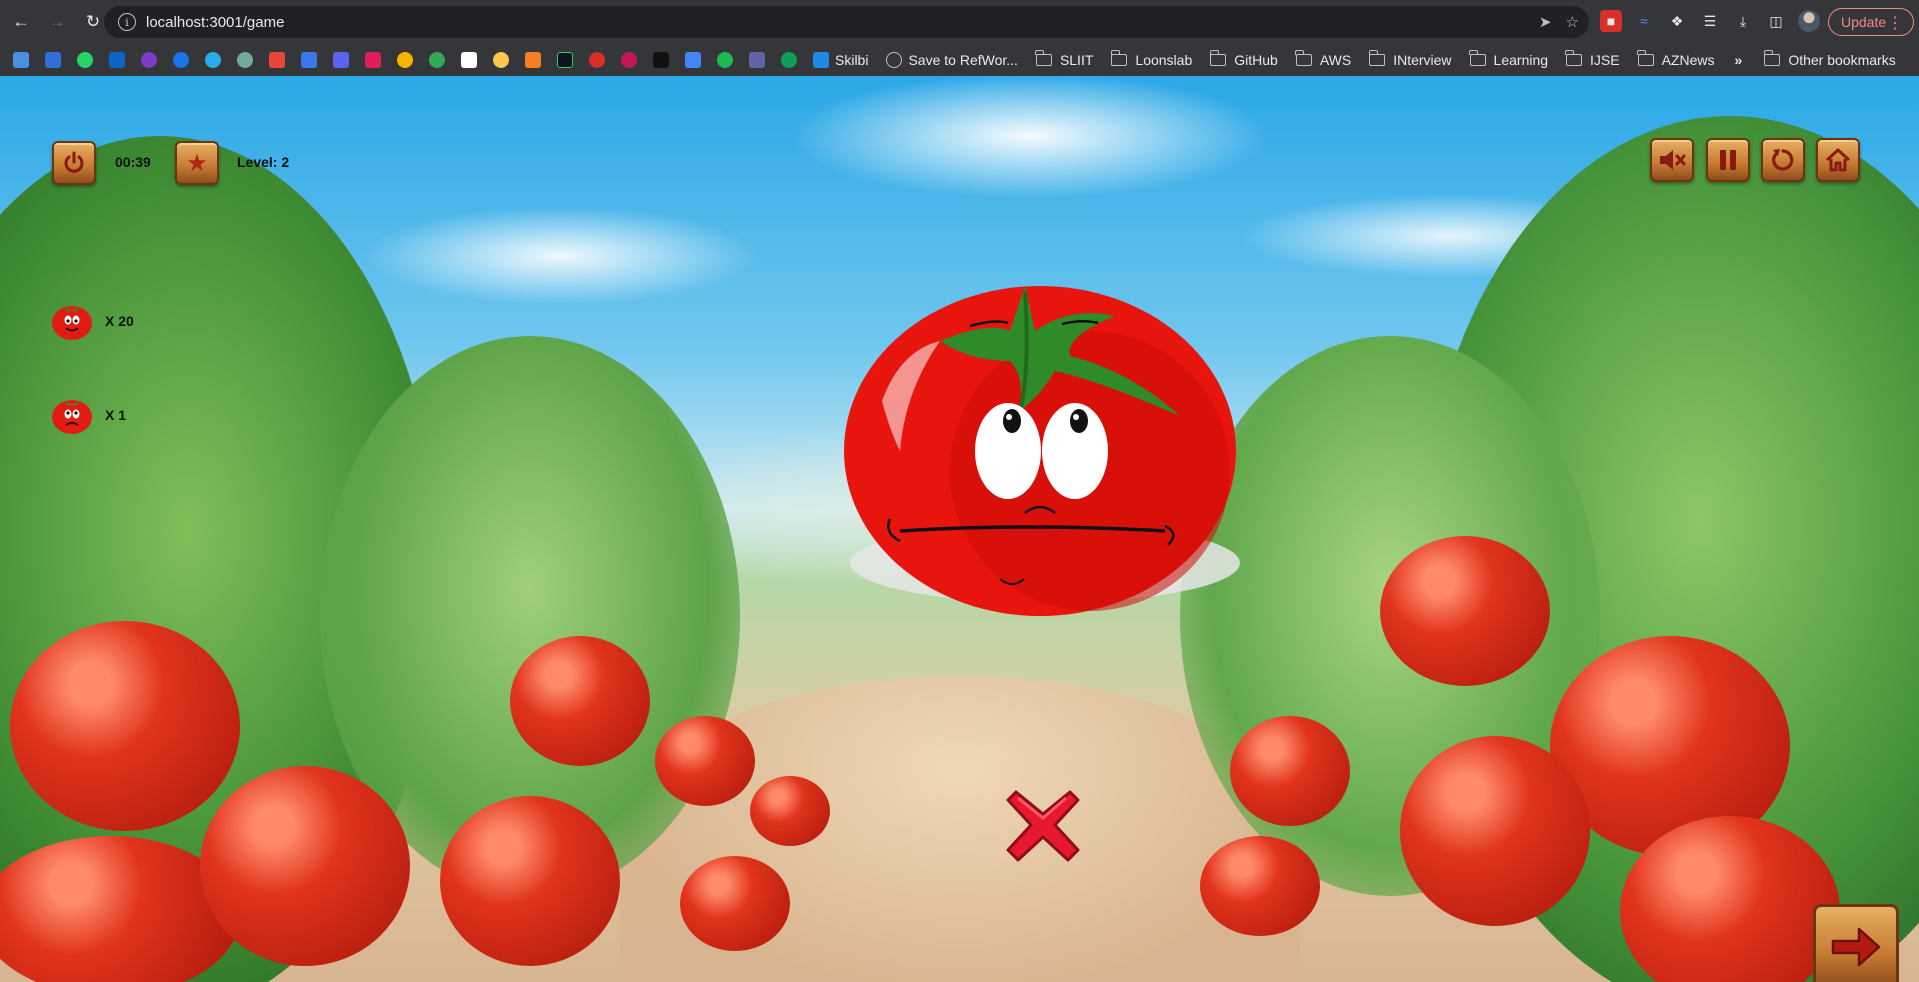 The height and width of the screenshot is (982, 1919). I want to click on bookmark-label: AWS, so click(1335, 60).